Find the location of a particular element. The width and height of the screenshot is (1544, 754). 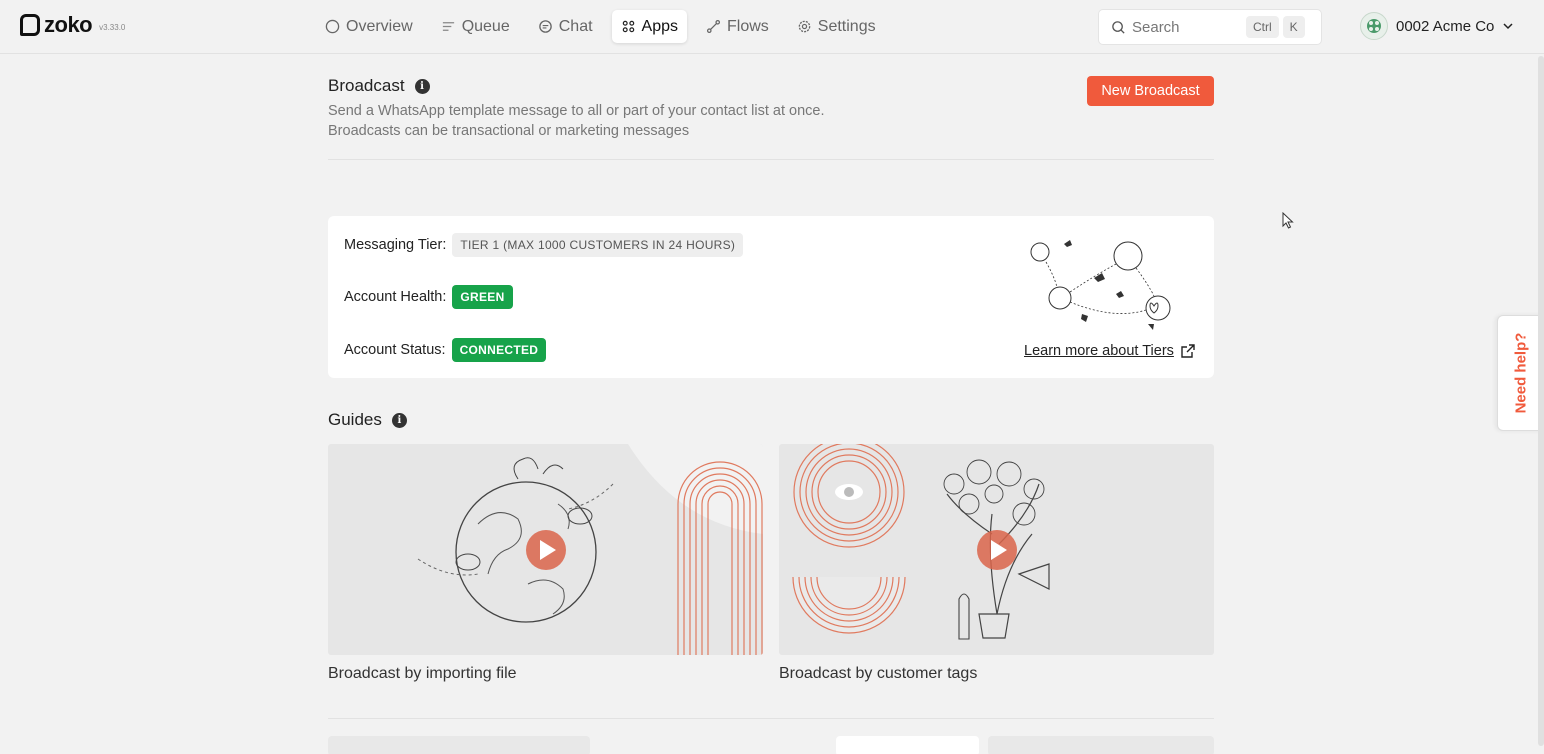

status-filter is located at coordinates (907, 745).